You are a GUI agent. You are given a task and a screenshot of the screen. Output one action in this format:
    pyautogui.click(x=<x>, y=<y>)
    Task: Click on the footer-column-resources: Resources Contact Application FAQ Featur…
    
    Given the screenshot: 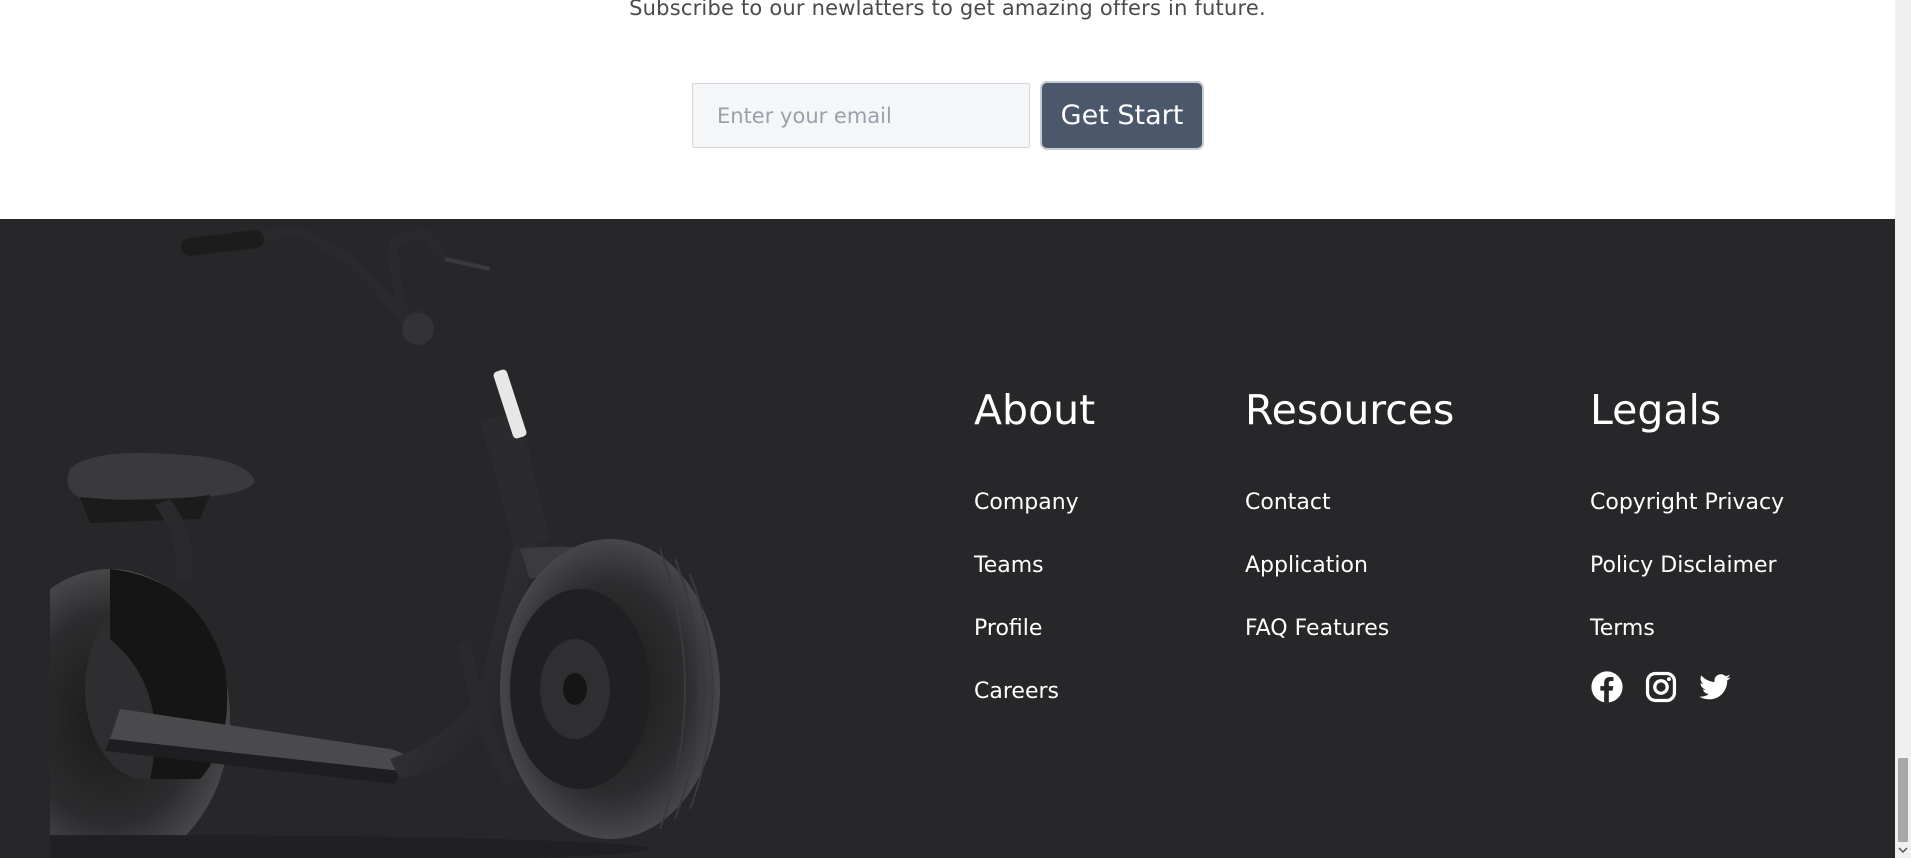 What is the action you would take?
    pyautogui.click(x=1349, y=532)
    